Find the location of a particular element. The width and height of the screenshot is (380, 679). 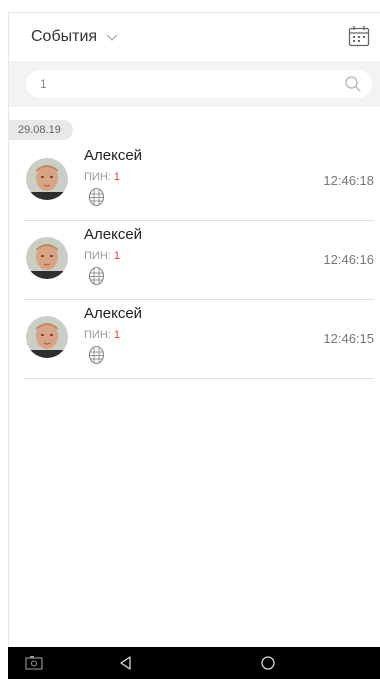

system-navigation-bar is located at coordinates (194, 663).